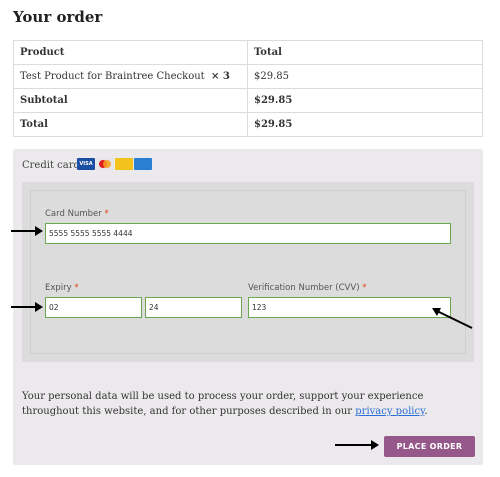 The image size is (500, 477). I want to click on cvv-input: 123, so click(349, 307).